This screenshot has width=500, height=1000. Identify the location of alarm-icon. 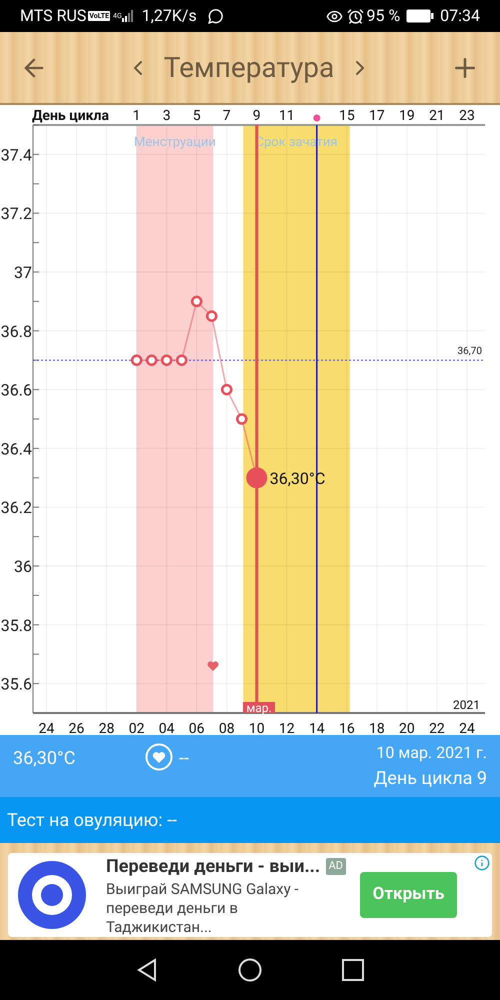
(355, 16).